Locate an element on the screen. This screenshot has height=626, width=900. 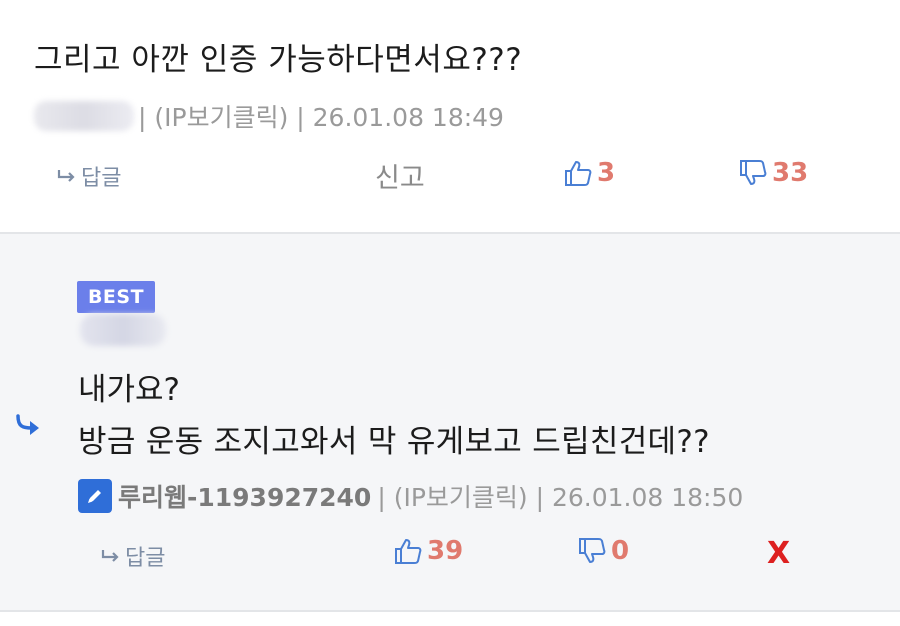
reply-target-name-blurred is located at coordinates (123, 330).